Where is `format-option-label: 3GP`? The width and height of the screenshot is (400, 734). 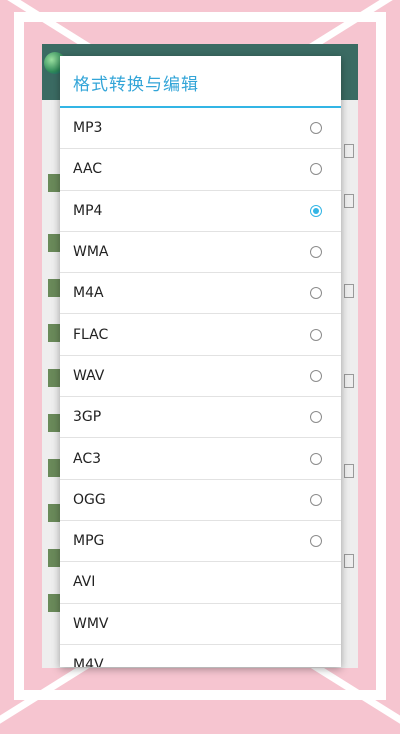 format-option-label: 3GP is located at coordinates (87, 417).